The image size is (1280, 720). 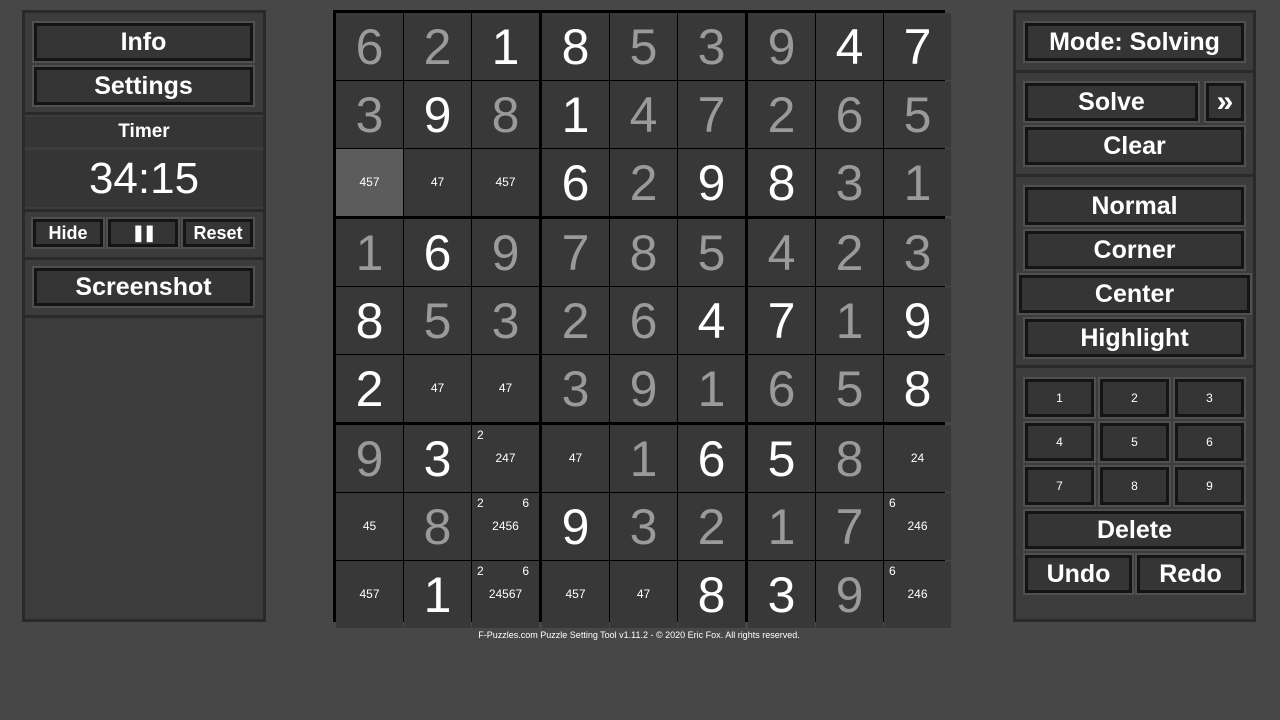 What do you see at coordinates (143, 287) in the screenshot?
I see `screenshot-button: Screenshot` at bounding box center [143, 287].